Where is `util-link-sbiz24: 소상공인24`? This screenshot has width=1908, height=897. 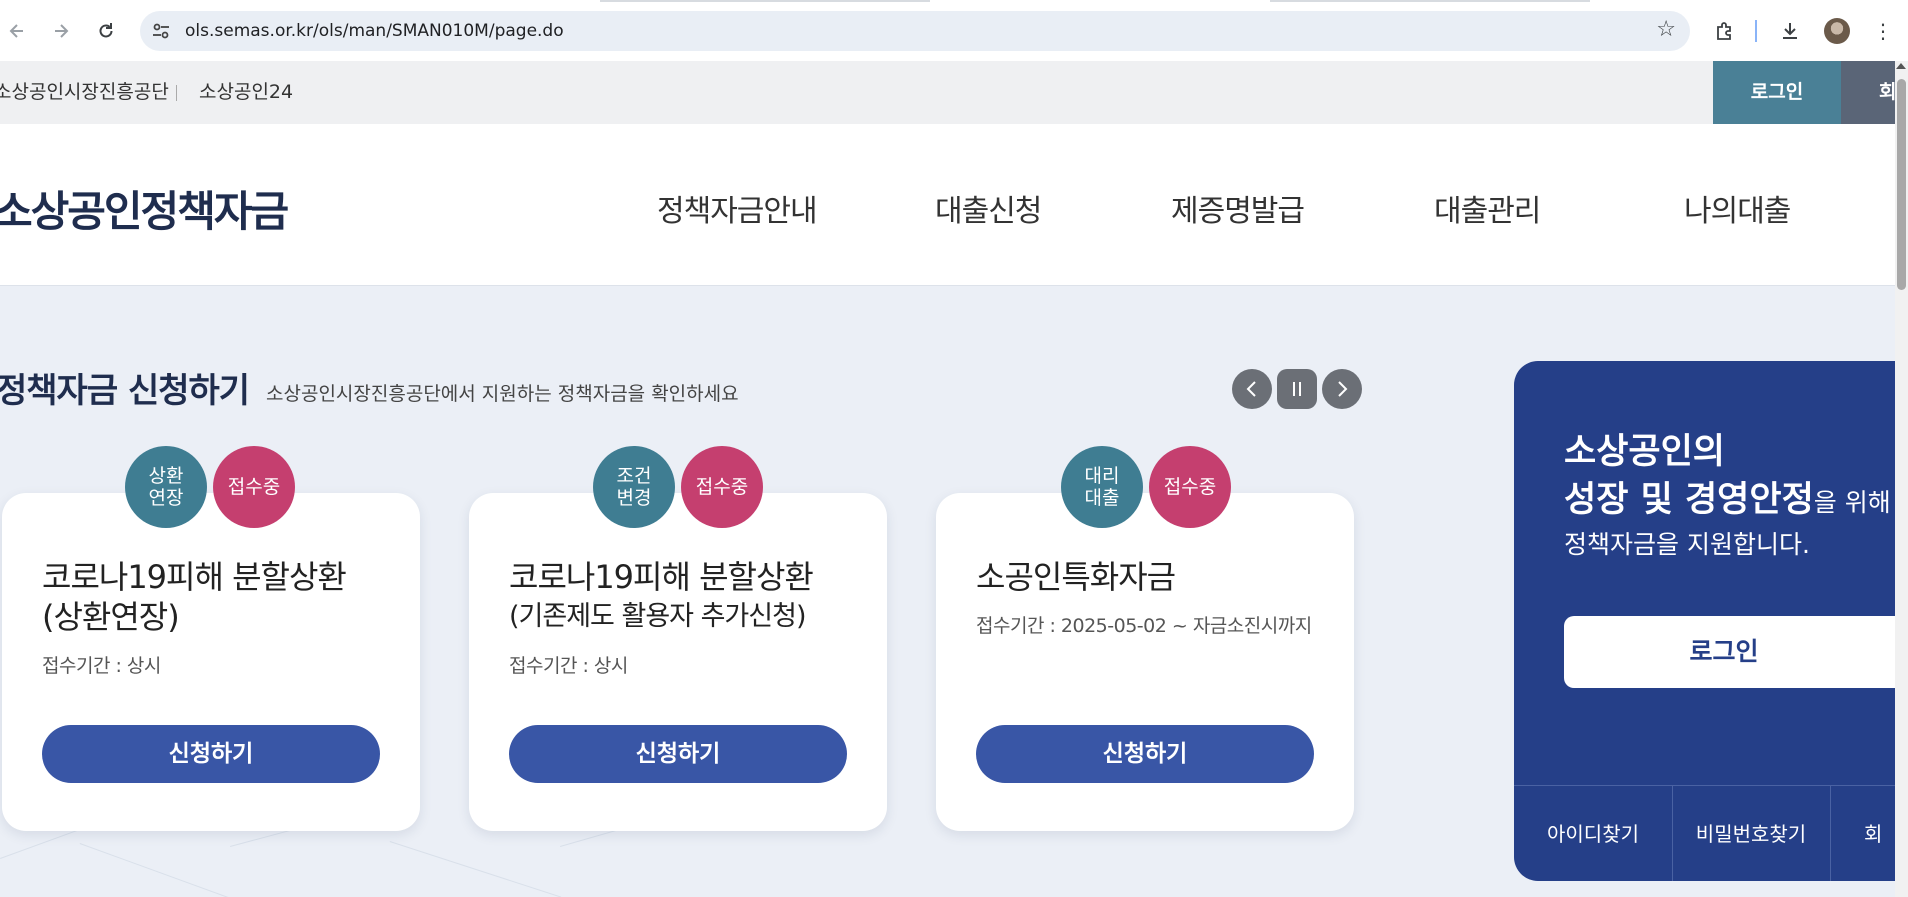 util-link-sbiz24: 소상공인24 is located at coordinates (246, 92).